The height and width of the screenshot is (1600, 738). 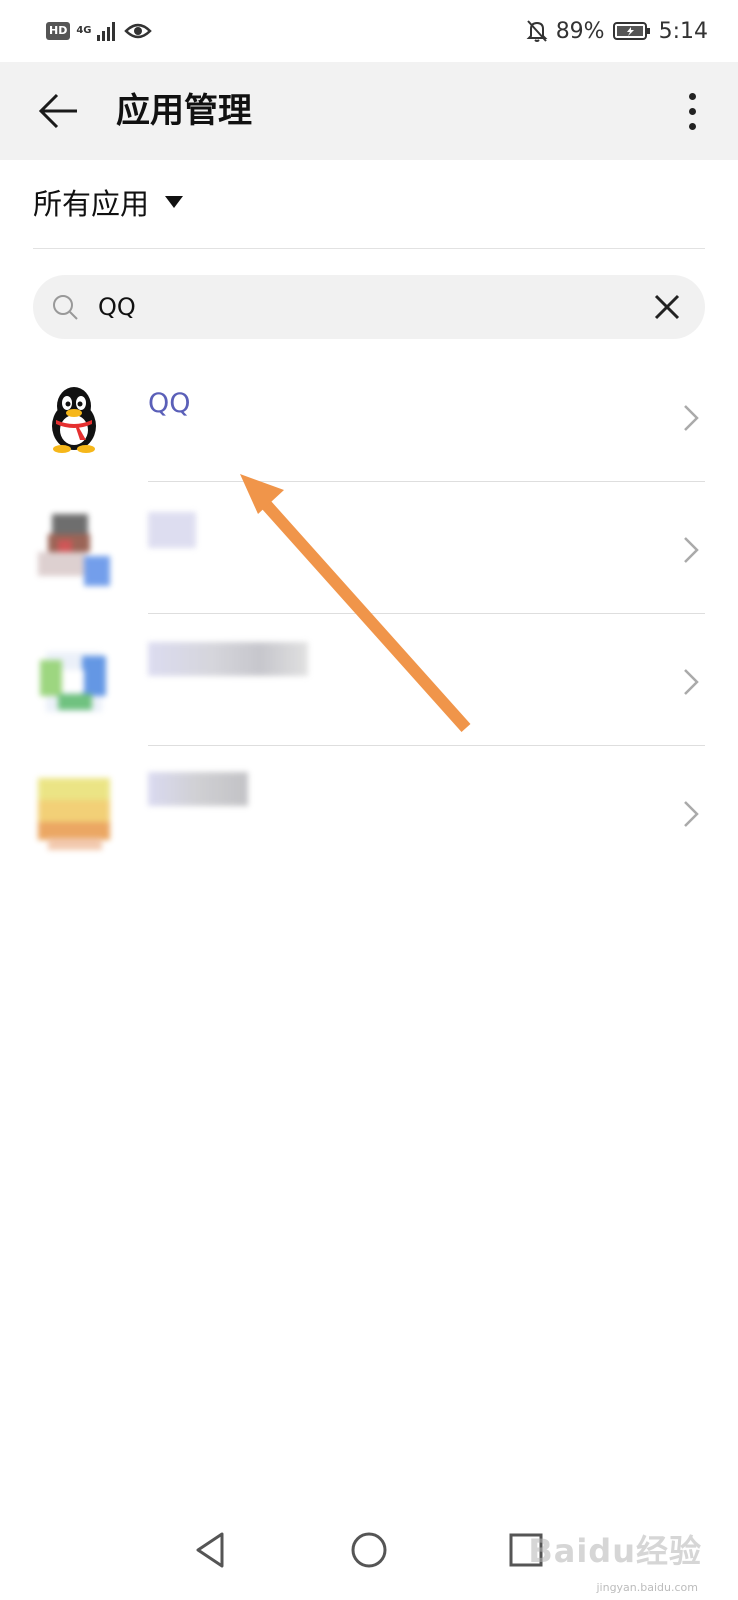 What do you see at coordinates (369, 416) in the screenshot?
I see `app-list-item-qq: QQ` at bounding box center [369, 416].